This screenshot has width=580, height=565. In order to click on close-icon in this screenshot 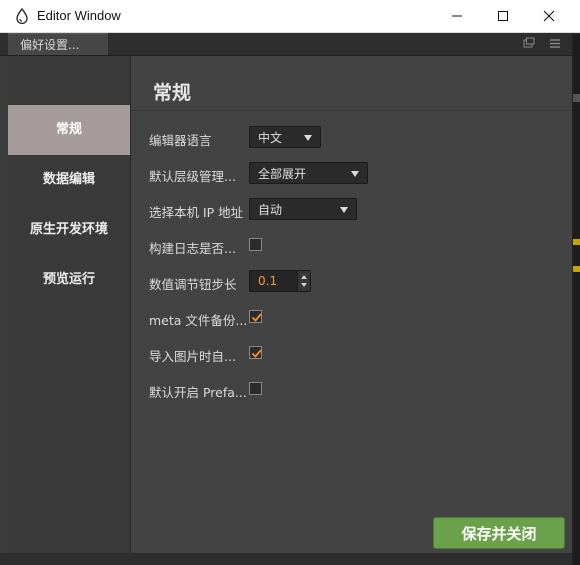, I will do `click(549, 16)`.